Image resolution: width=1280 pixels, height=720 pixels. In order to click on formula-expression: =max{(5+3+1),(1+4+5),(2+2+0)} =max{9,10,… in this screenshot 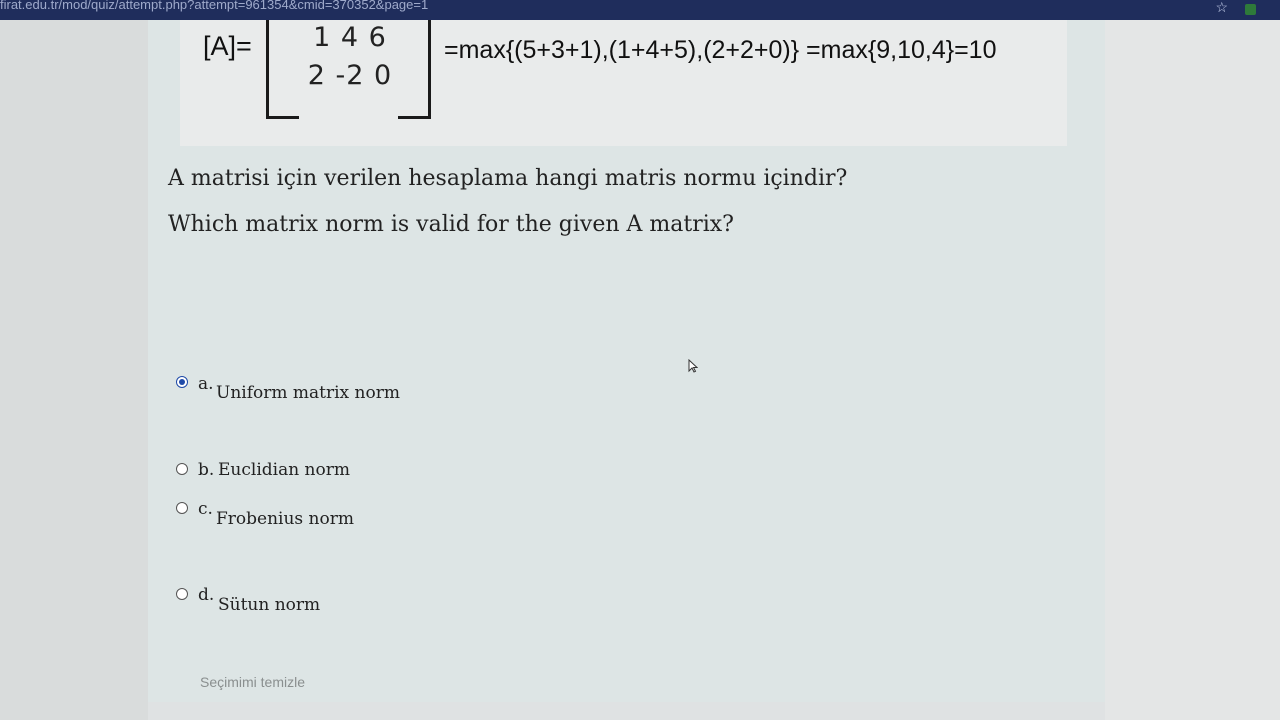, I will do `click(720, 50)`.